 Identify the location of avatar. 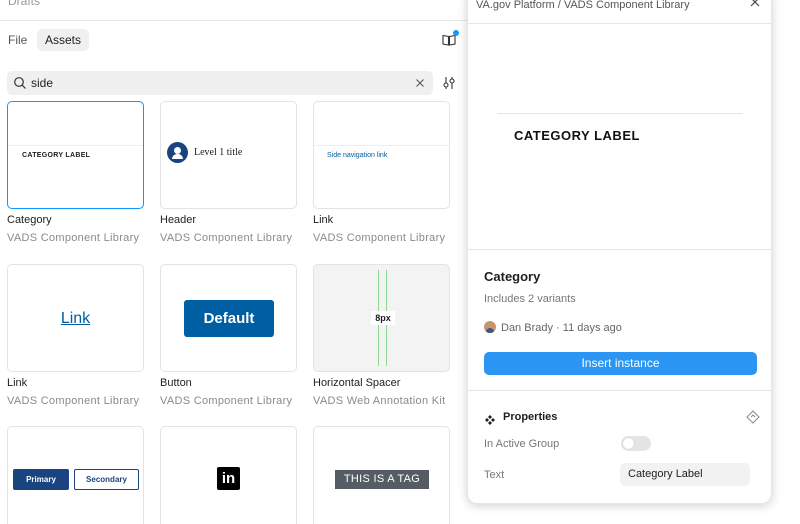
(490, 327).